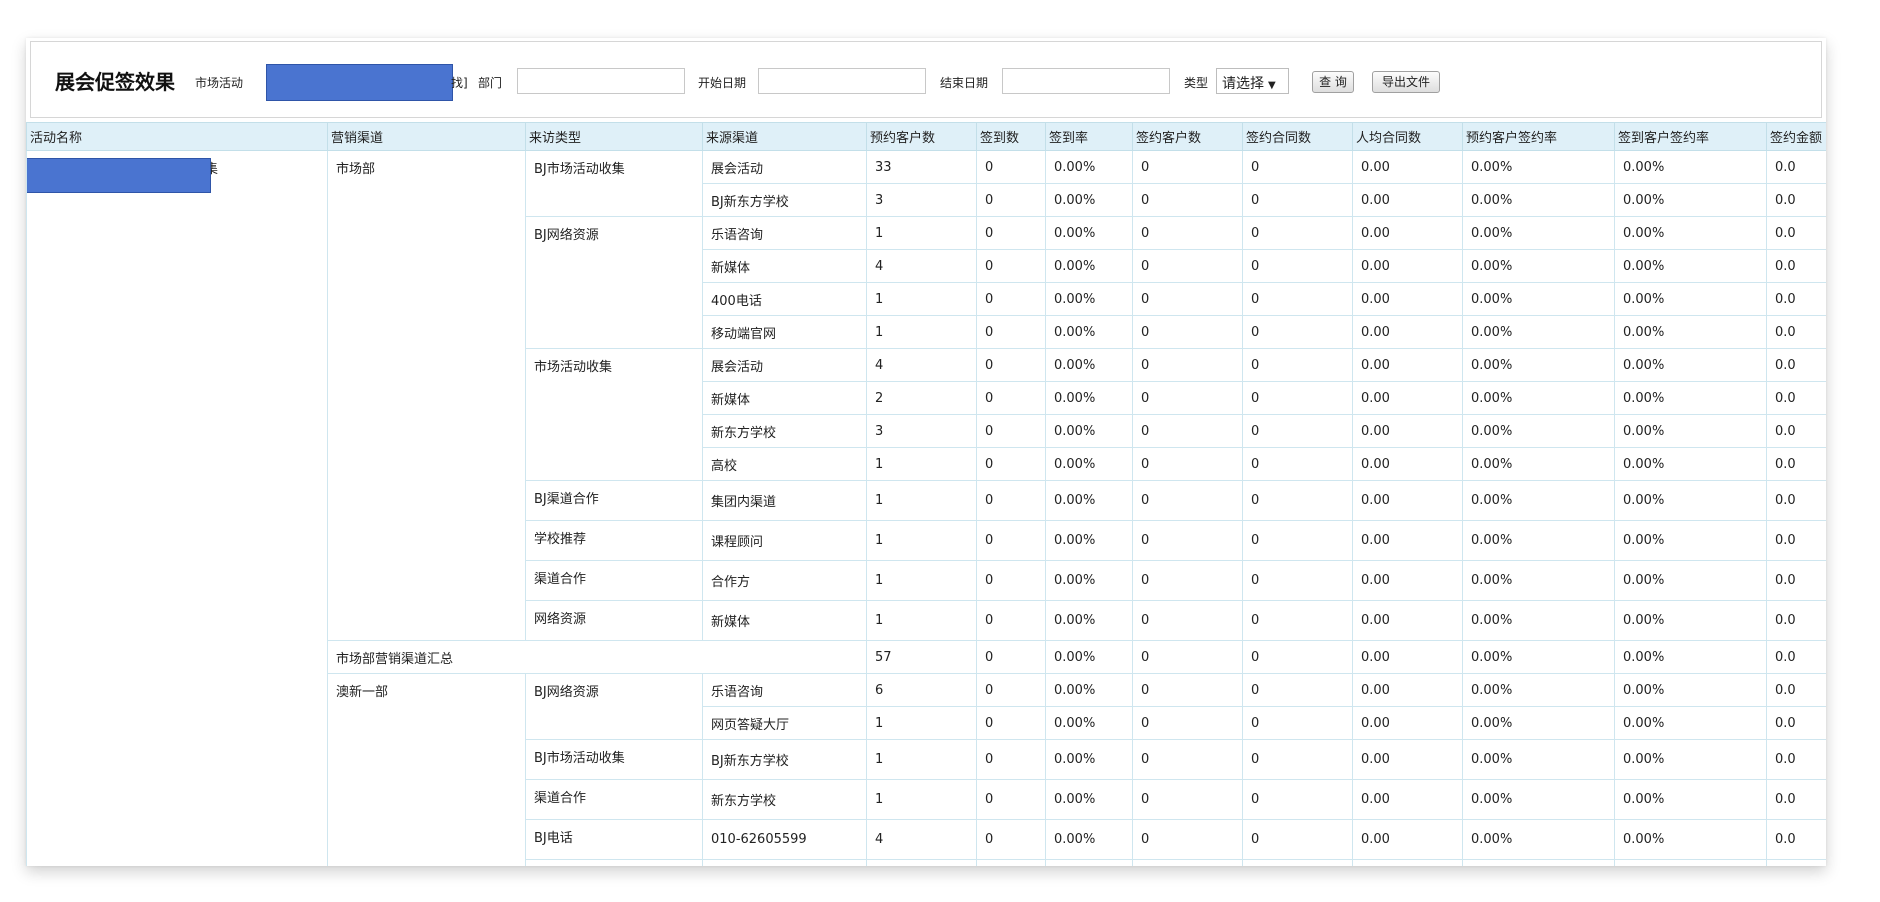  Describe the element at coordinates (1086, 81) in the screenshot. I see `end-date-input` at that location.